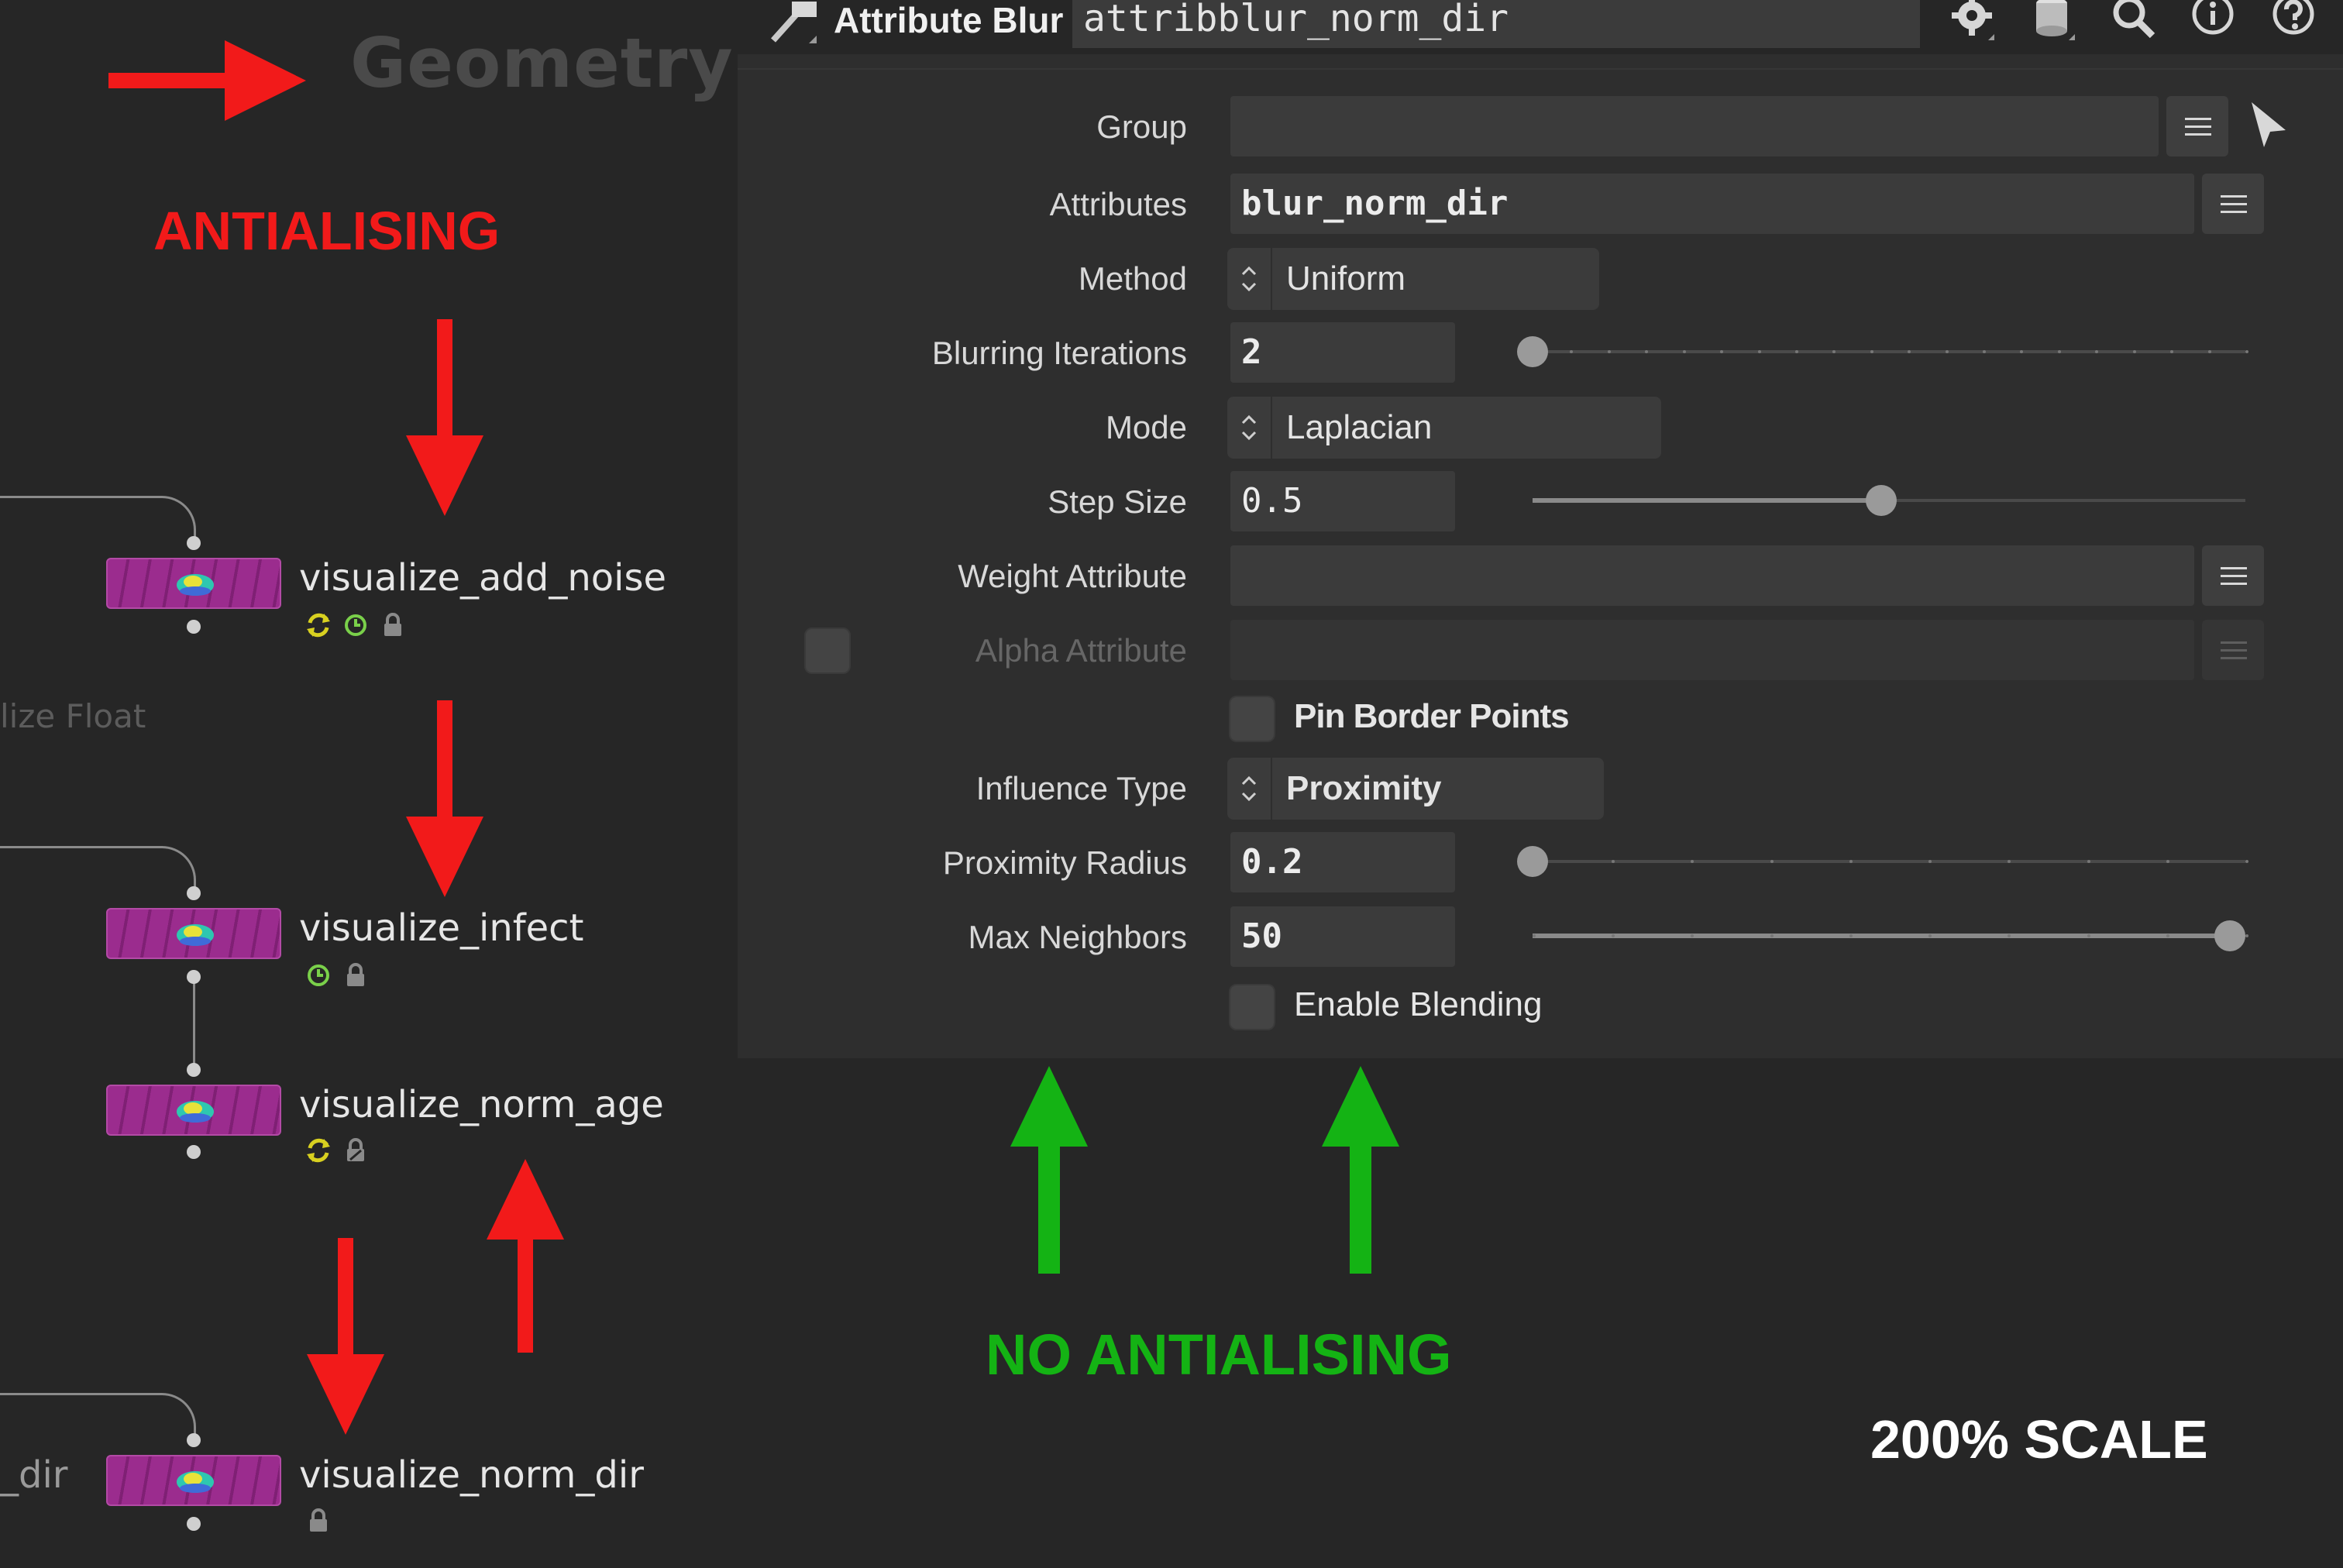  I want to click on param-label-proximity-radius: Proximity Radius, so click(1064, 862).